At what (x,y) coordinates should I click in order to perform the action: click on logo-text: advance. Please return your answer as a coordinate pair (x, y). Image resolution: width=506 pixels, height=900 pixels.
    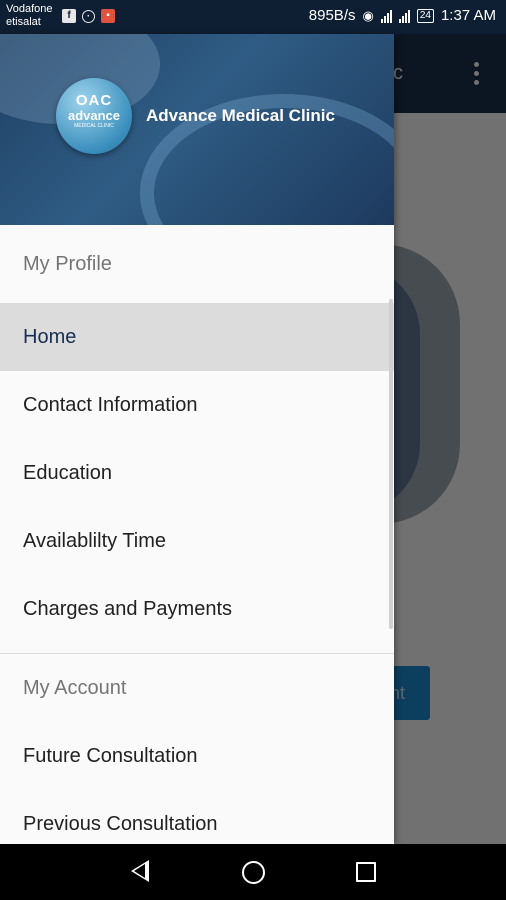
    Looking at the image, I should click on (94, 115).